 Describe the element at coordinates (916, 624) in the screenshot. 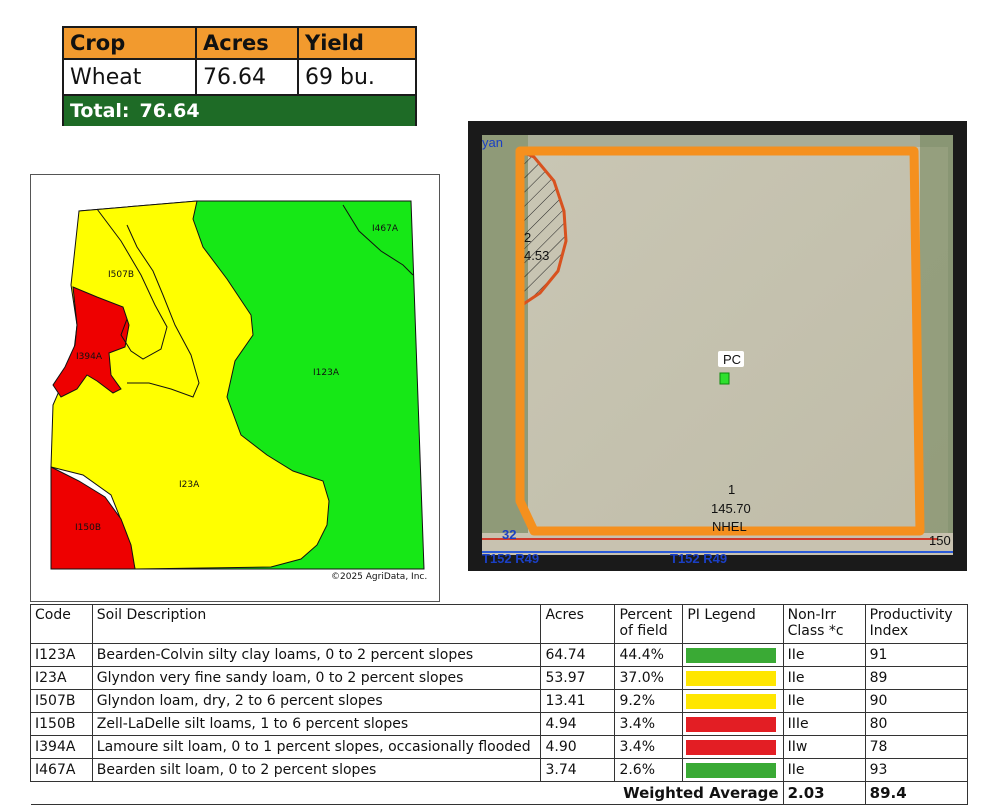

I see `soil-header-pi: Productivity Index` at that location.